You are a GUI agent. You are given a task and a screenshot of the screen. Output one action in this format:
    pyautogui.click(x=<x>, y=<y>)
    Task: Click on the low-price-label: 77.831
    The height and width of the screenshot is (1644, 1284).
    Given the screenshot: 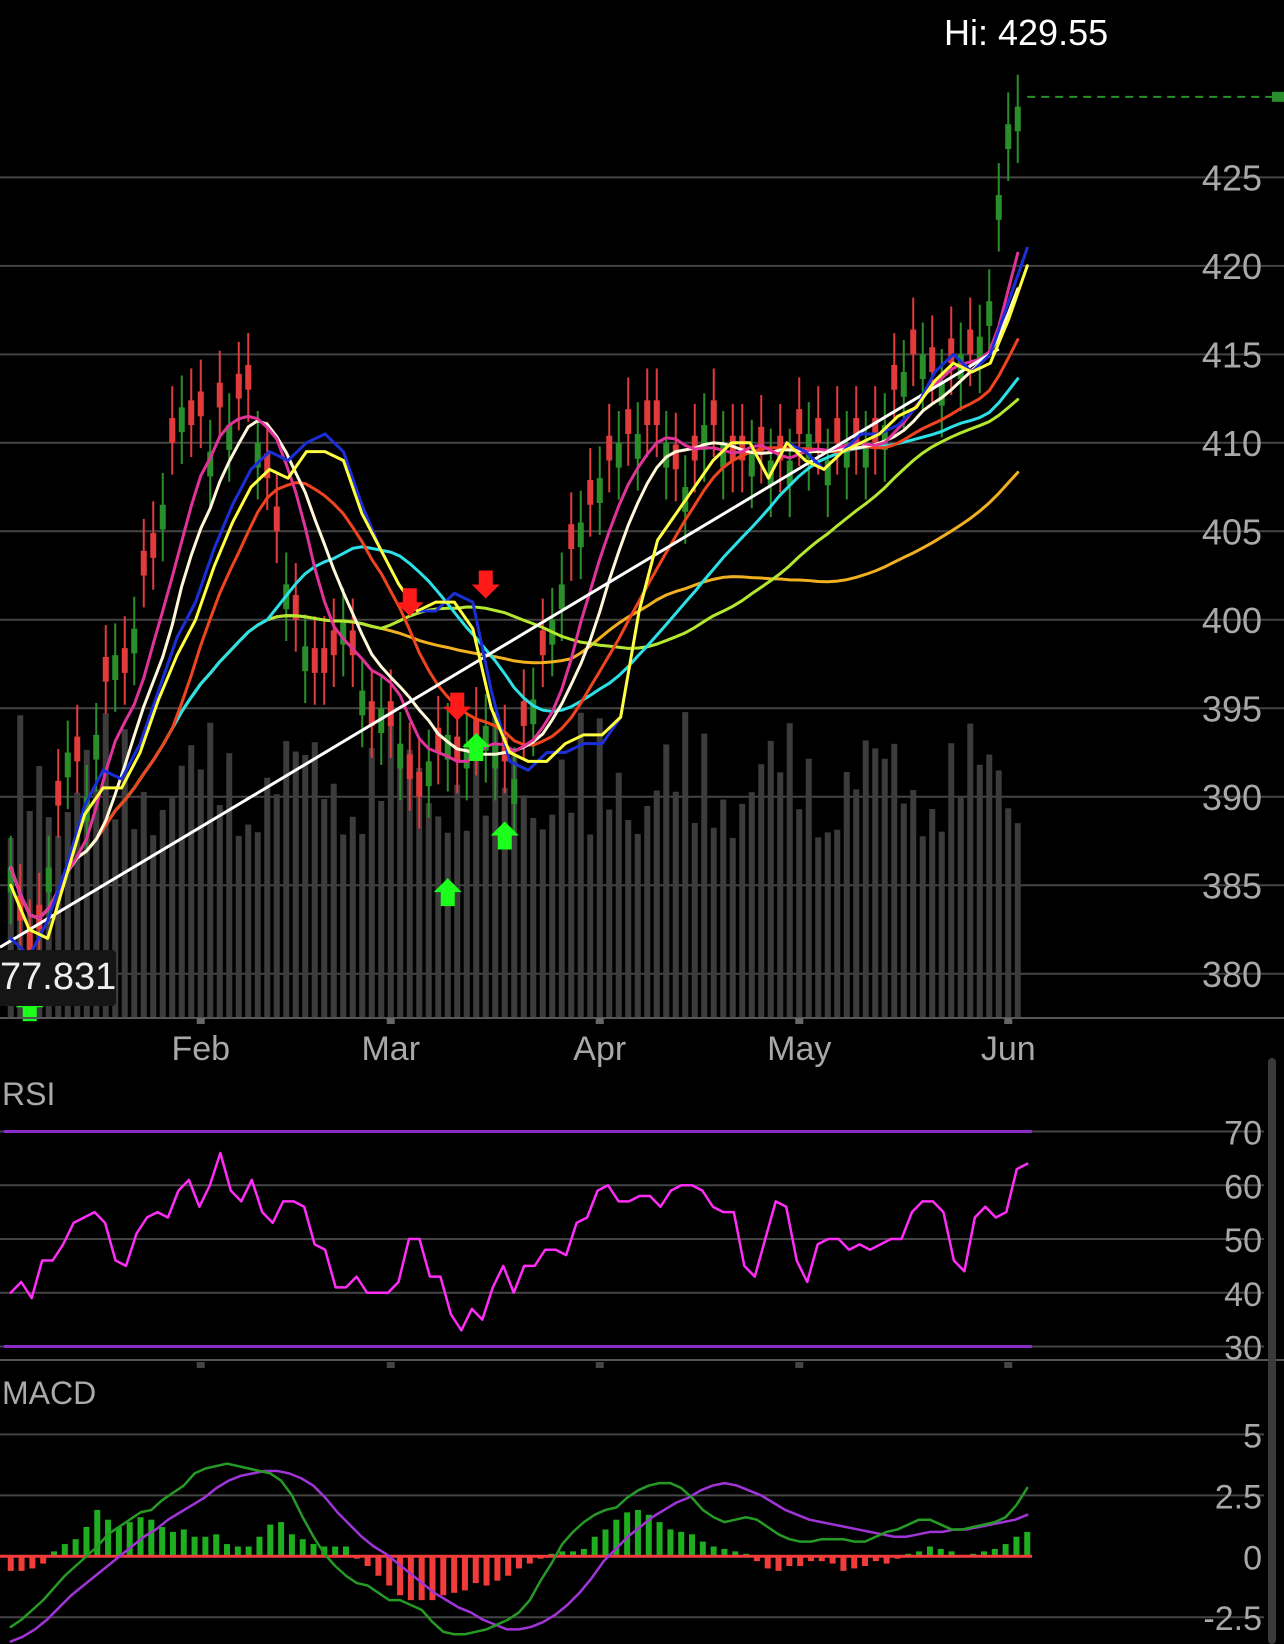 What is the action you would take?
    pyautogui.click(x=58, y=977)
    